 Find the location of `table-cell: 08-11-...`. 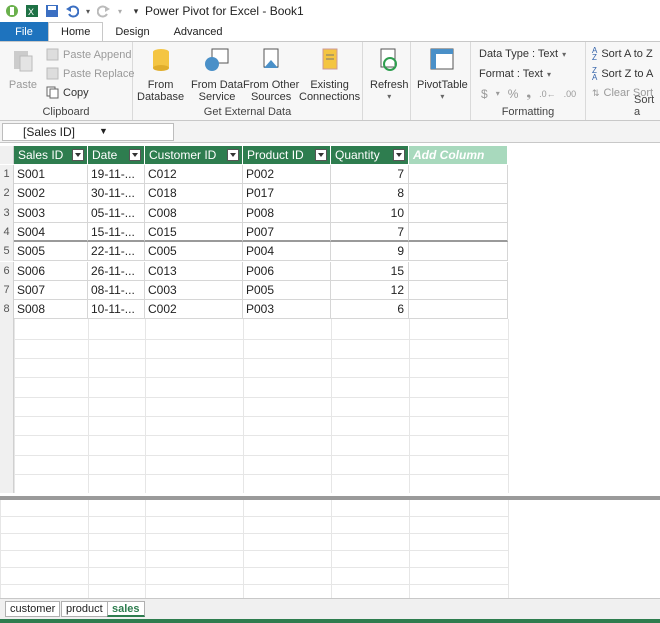

table-cell: 08-11-... is located at coordinates (116, 290).